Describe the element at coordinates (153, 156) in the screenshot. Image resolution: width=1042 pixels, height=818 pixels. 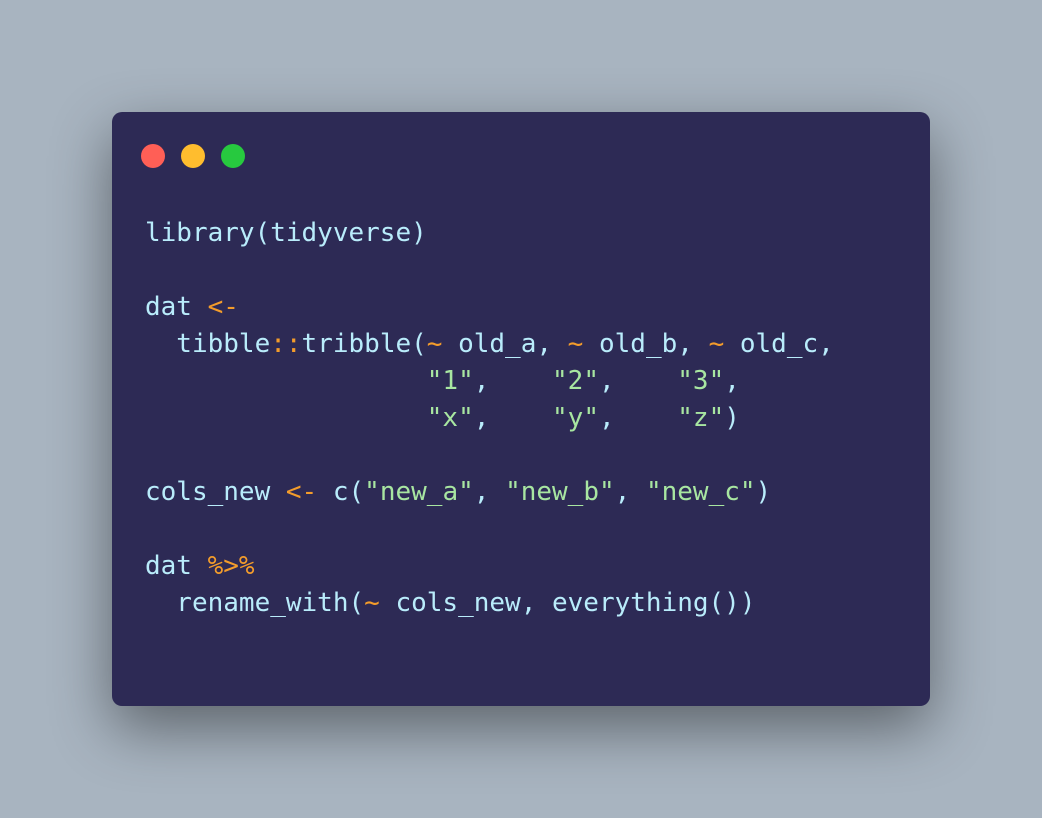
I see `close-window-button` at that location.